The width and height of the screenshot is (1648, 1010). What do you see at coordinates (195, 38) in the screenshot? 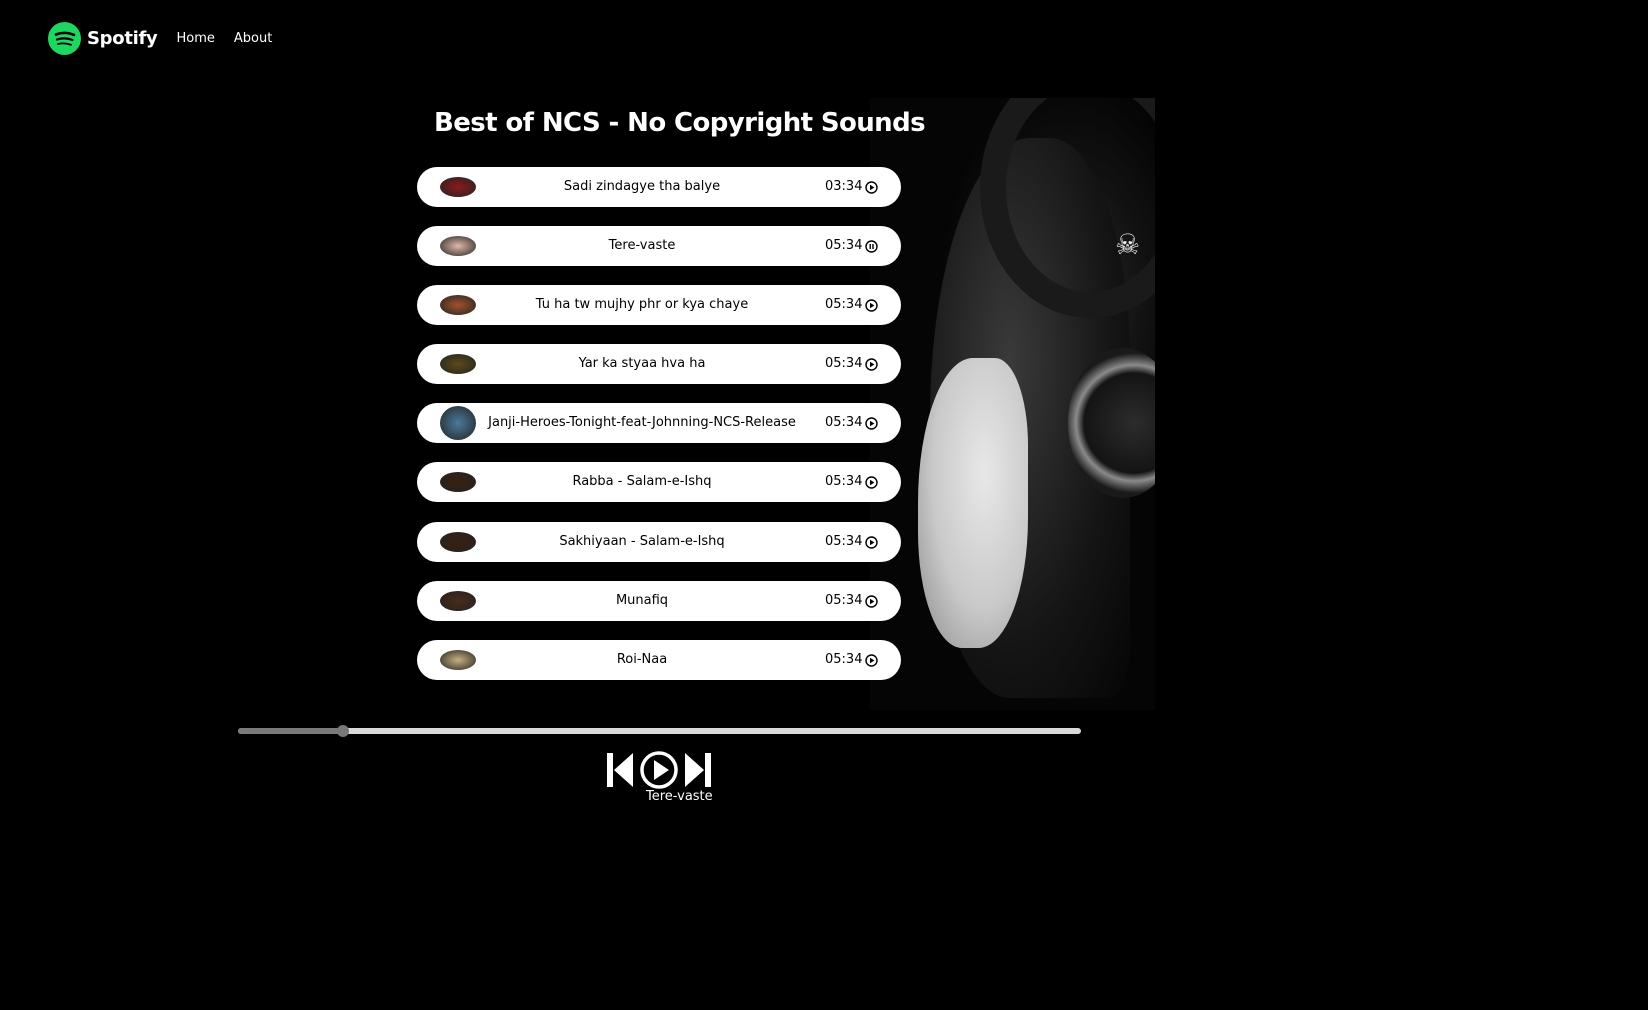
I see `nav-link-home: Home` at bounding box center [195, 38].